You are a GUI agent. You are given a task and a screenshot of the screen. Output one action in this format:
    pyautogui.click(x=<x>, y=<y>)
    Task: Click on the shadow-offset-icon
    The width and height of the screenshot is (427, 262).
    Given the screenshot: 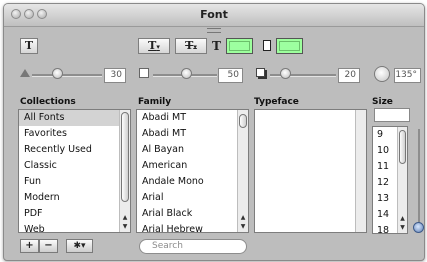 What is the action you would take?
    pyautogui.click(x=260, y=72)
    